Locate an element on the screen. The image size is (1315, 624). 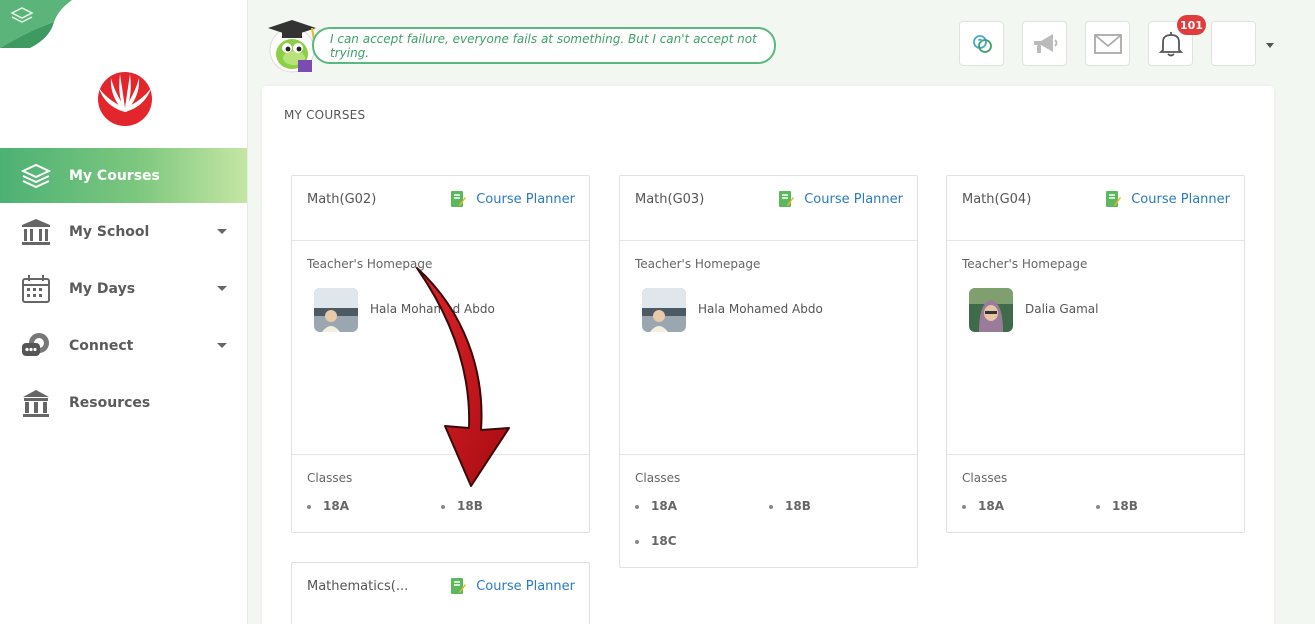
school-logo is located at coordinates (125, 99).